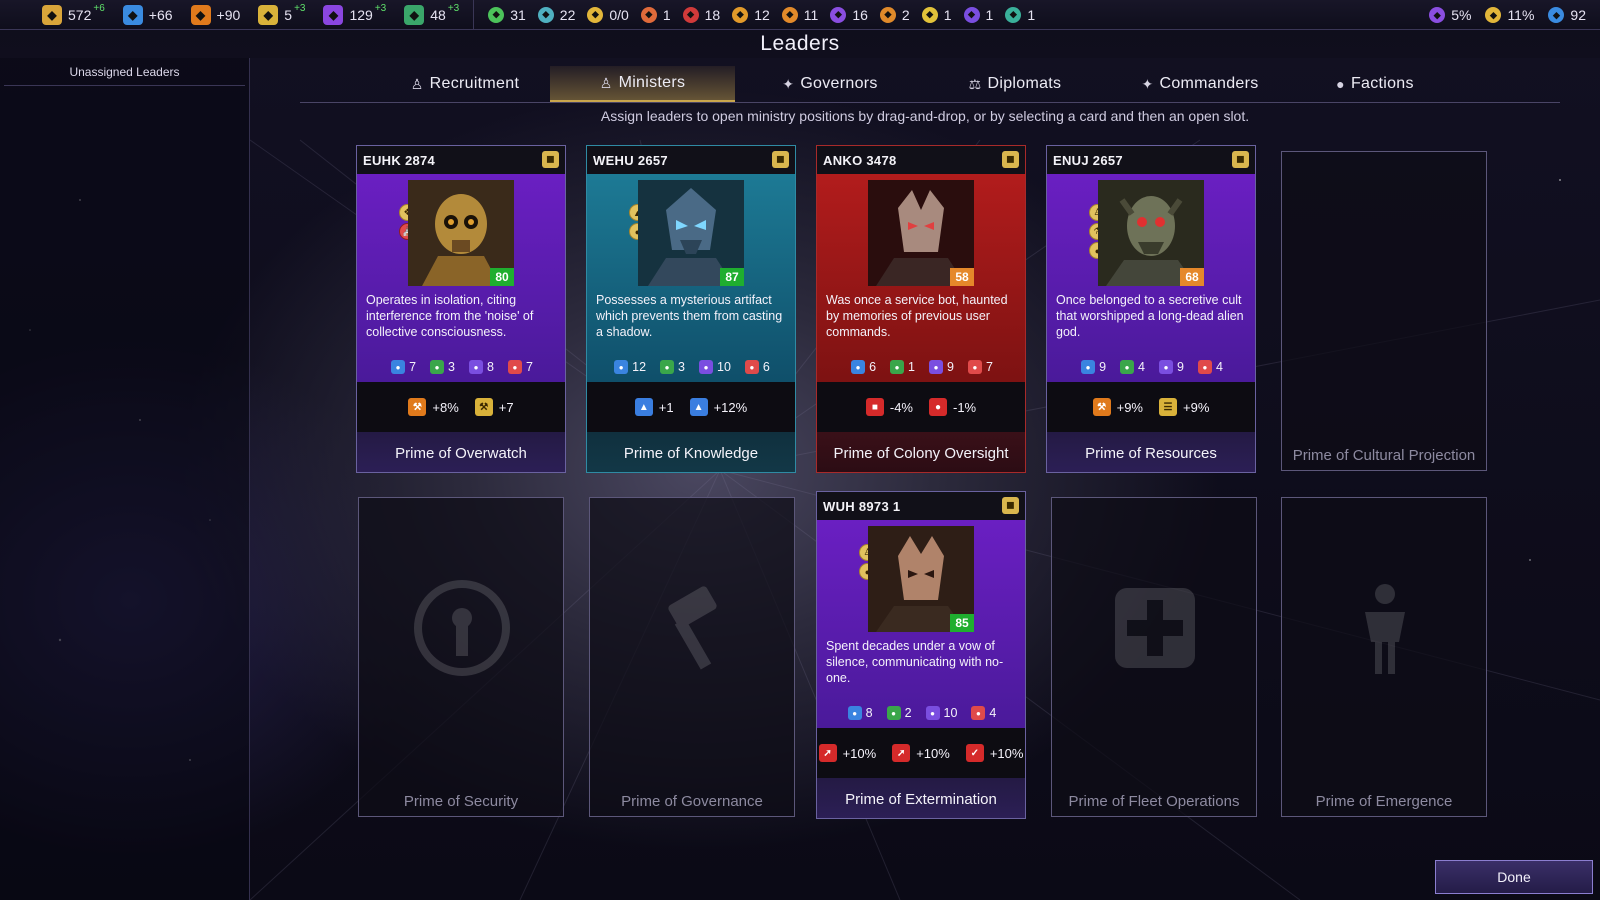 Image resolution: width=1600 pixels, height=900 pixels. I want to click on leader-level: 85, so click(962, 623).